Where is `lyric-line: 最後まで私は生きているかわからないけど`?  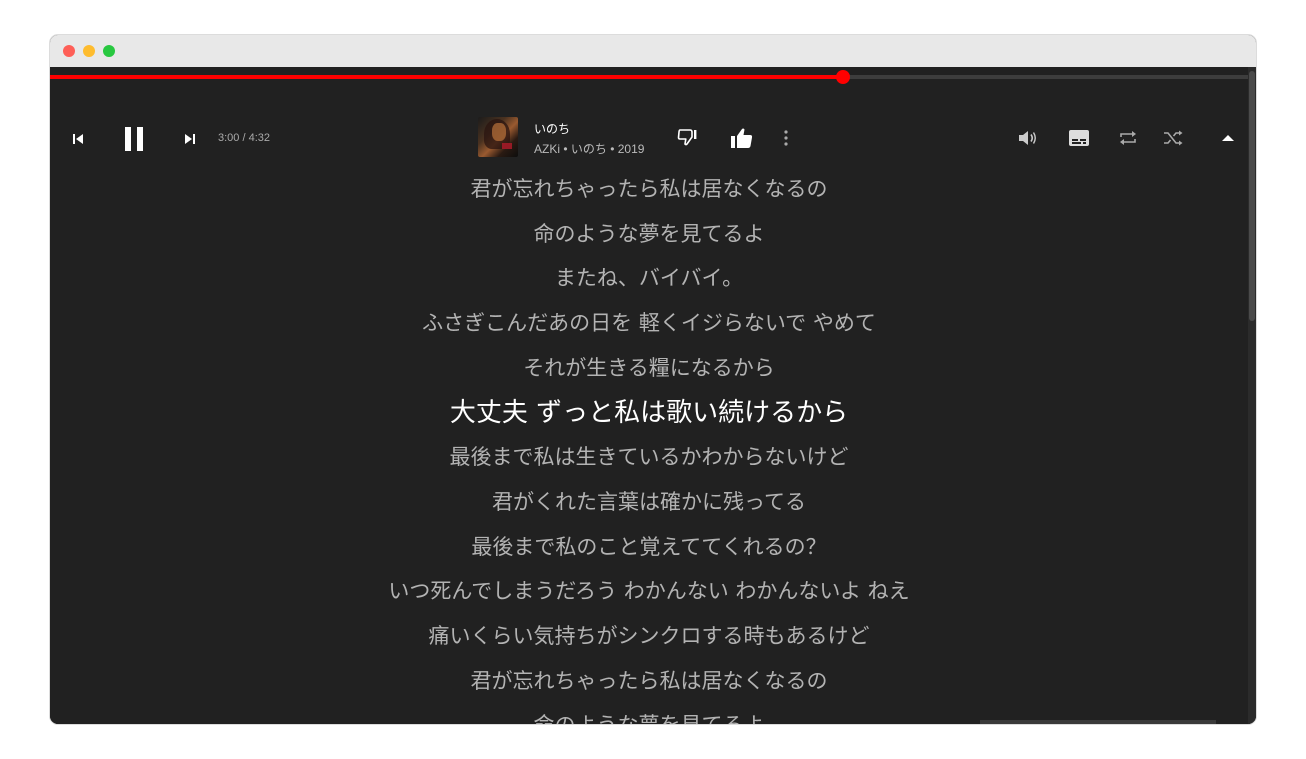 lyric-line: 最後まで私は生きているかわからないけど is located at coordinates (649, 457).